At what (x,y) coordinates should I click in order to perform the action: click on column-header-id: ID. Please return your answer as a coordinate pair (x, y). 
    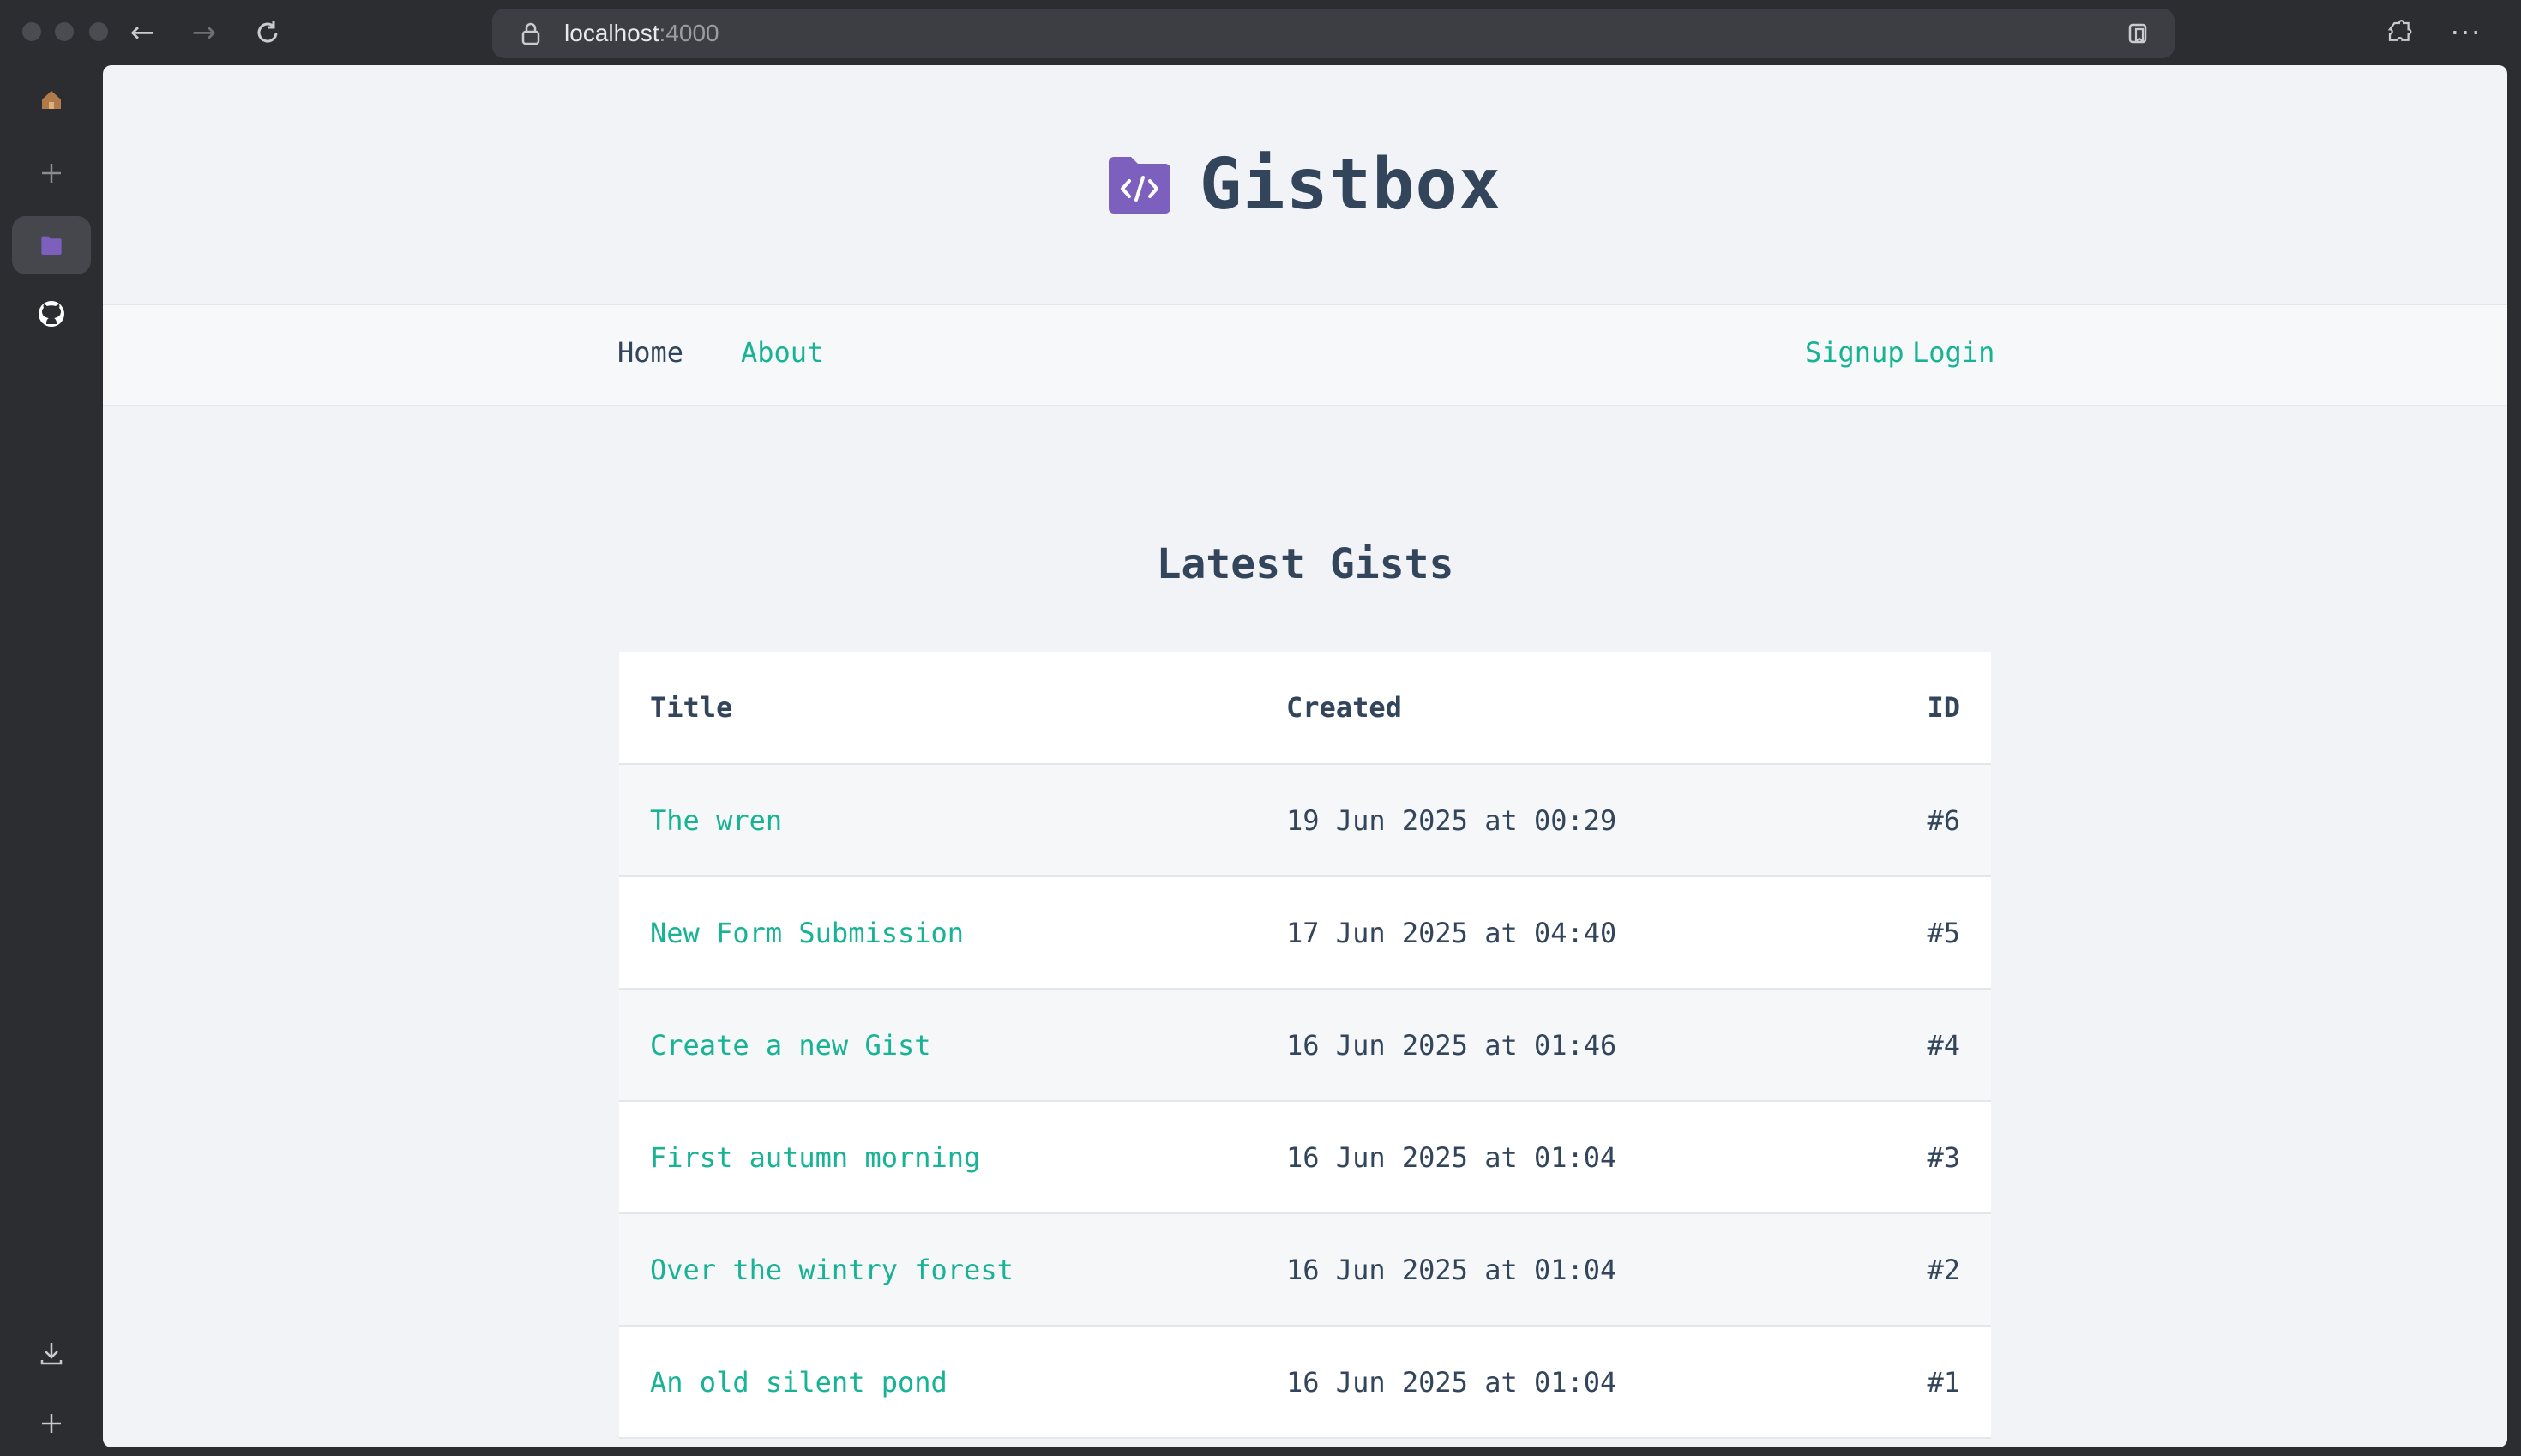
    Looking at the image, I should click on (1880, 709).